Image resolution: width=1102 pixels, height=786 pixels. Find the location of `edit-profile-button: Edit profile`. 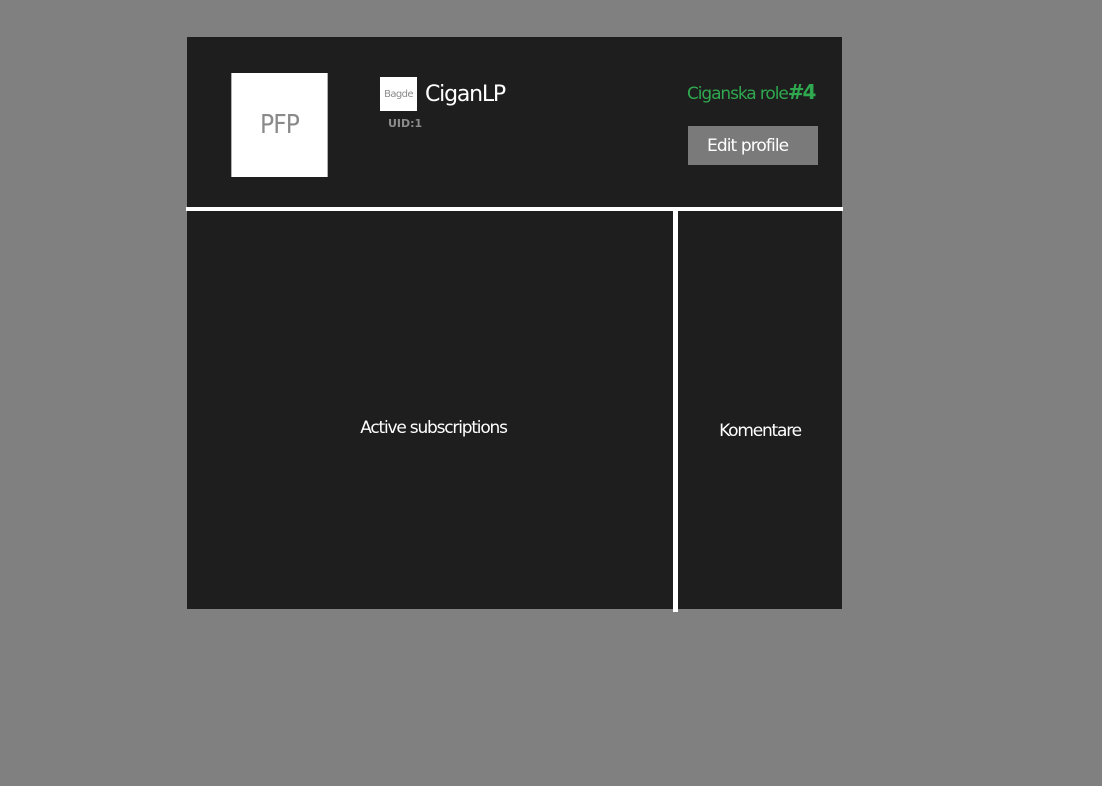

edit-profile-button: Edit profile is located at coordinates (753, 145).